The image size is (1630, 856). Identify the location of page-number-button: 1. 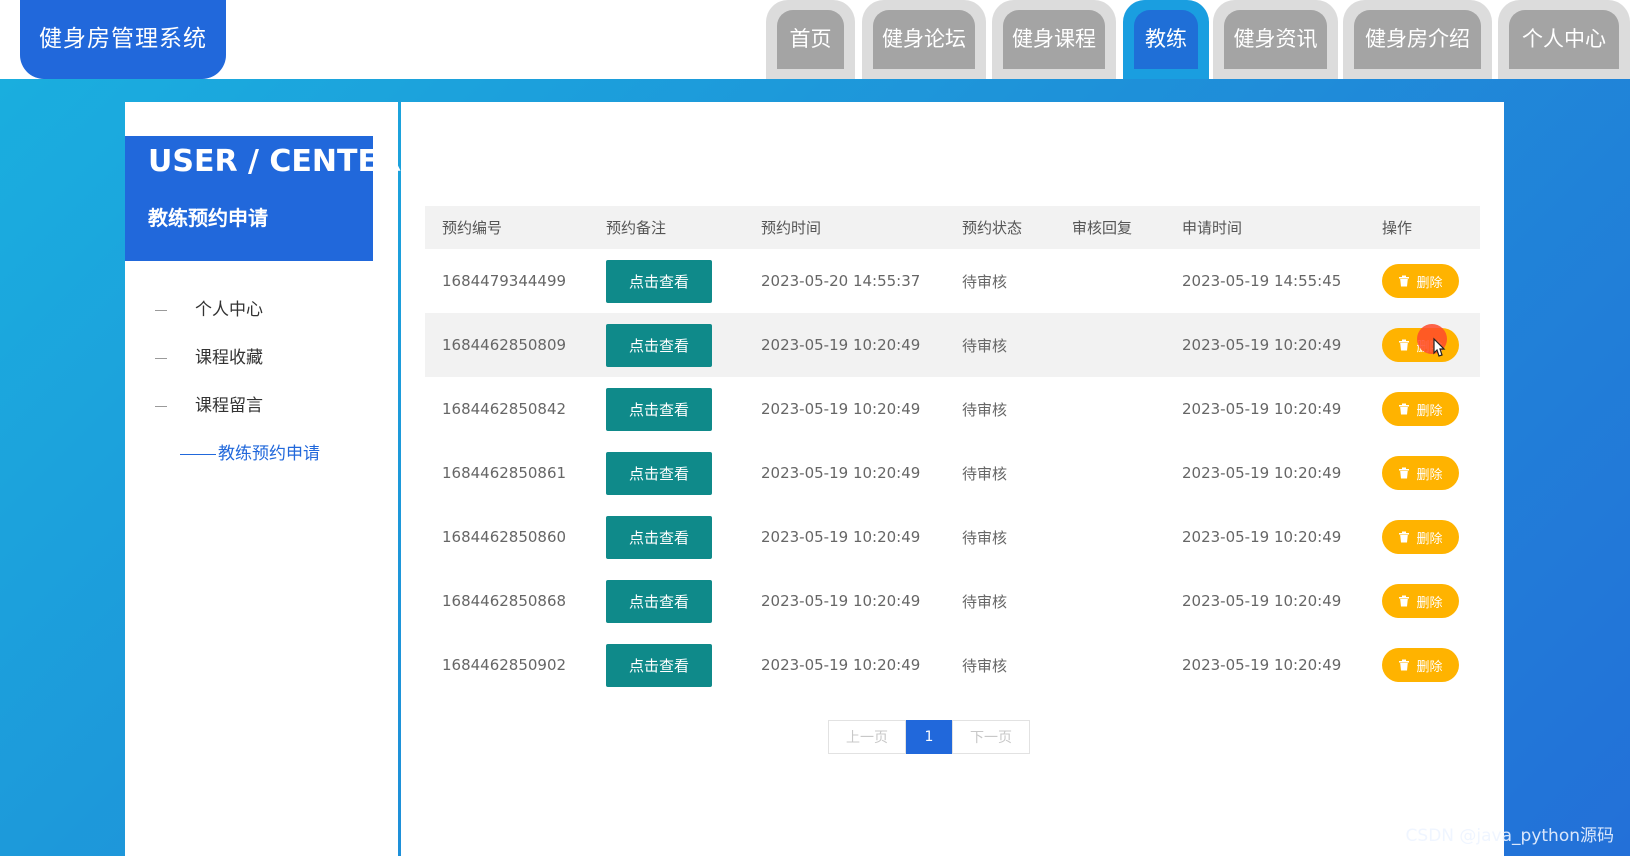
(929, 737).